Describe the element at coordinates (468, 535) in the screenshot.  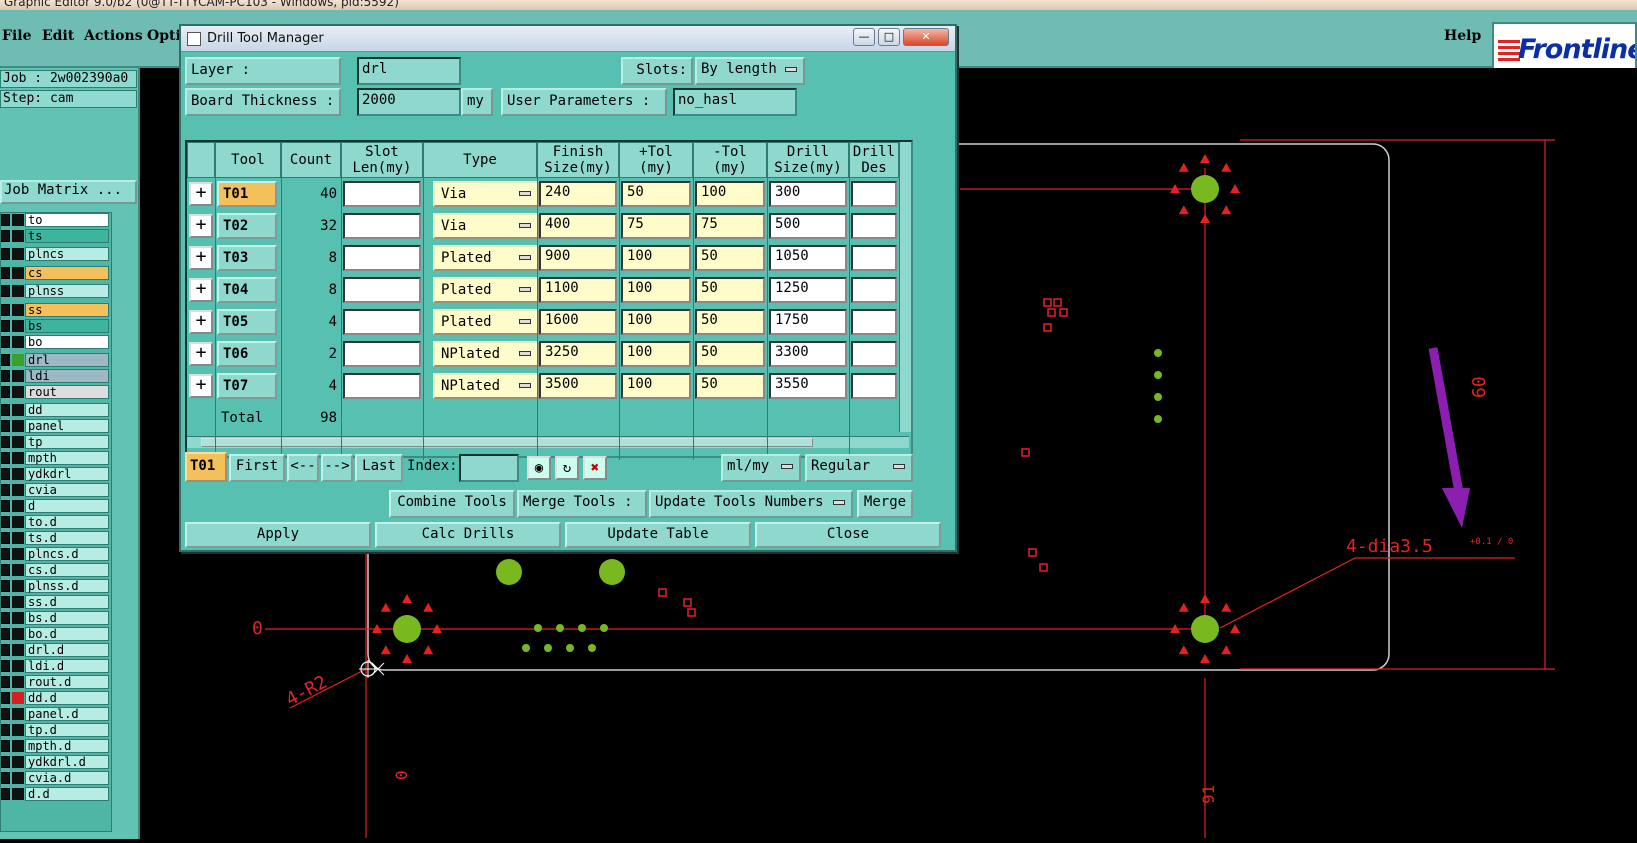
I see `calc-drills-button: Calc Drills` at that location.